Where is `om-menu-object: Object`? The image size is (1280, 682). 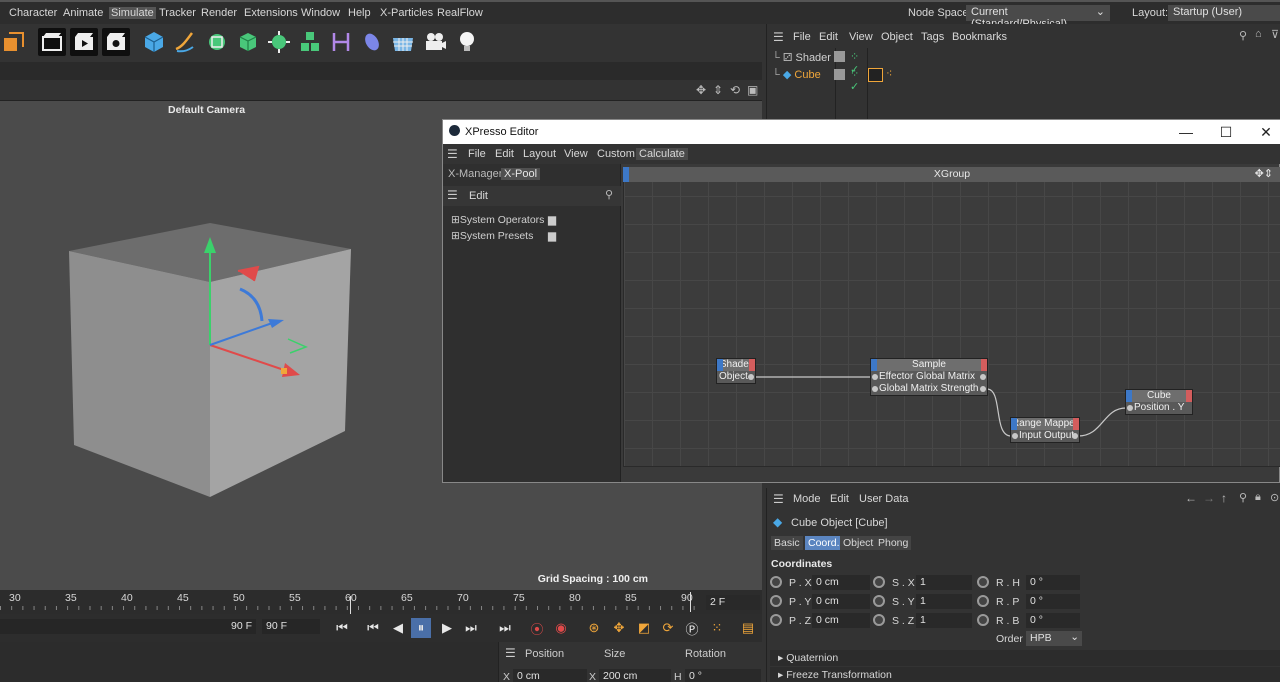 om-menu-object: Object is located at coordinates (897, 37).